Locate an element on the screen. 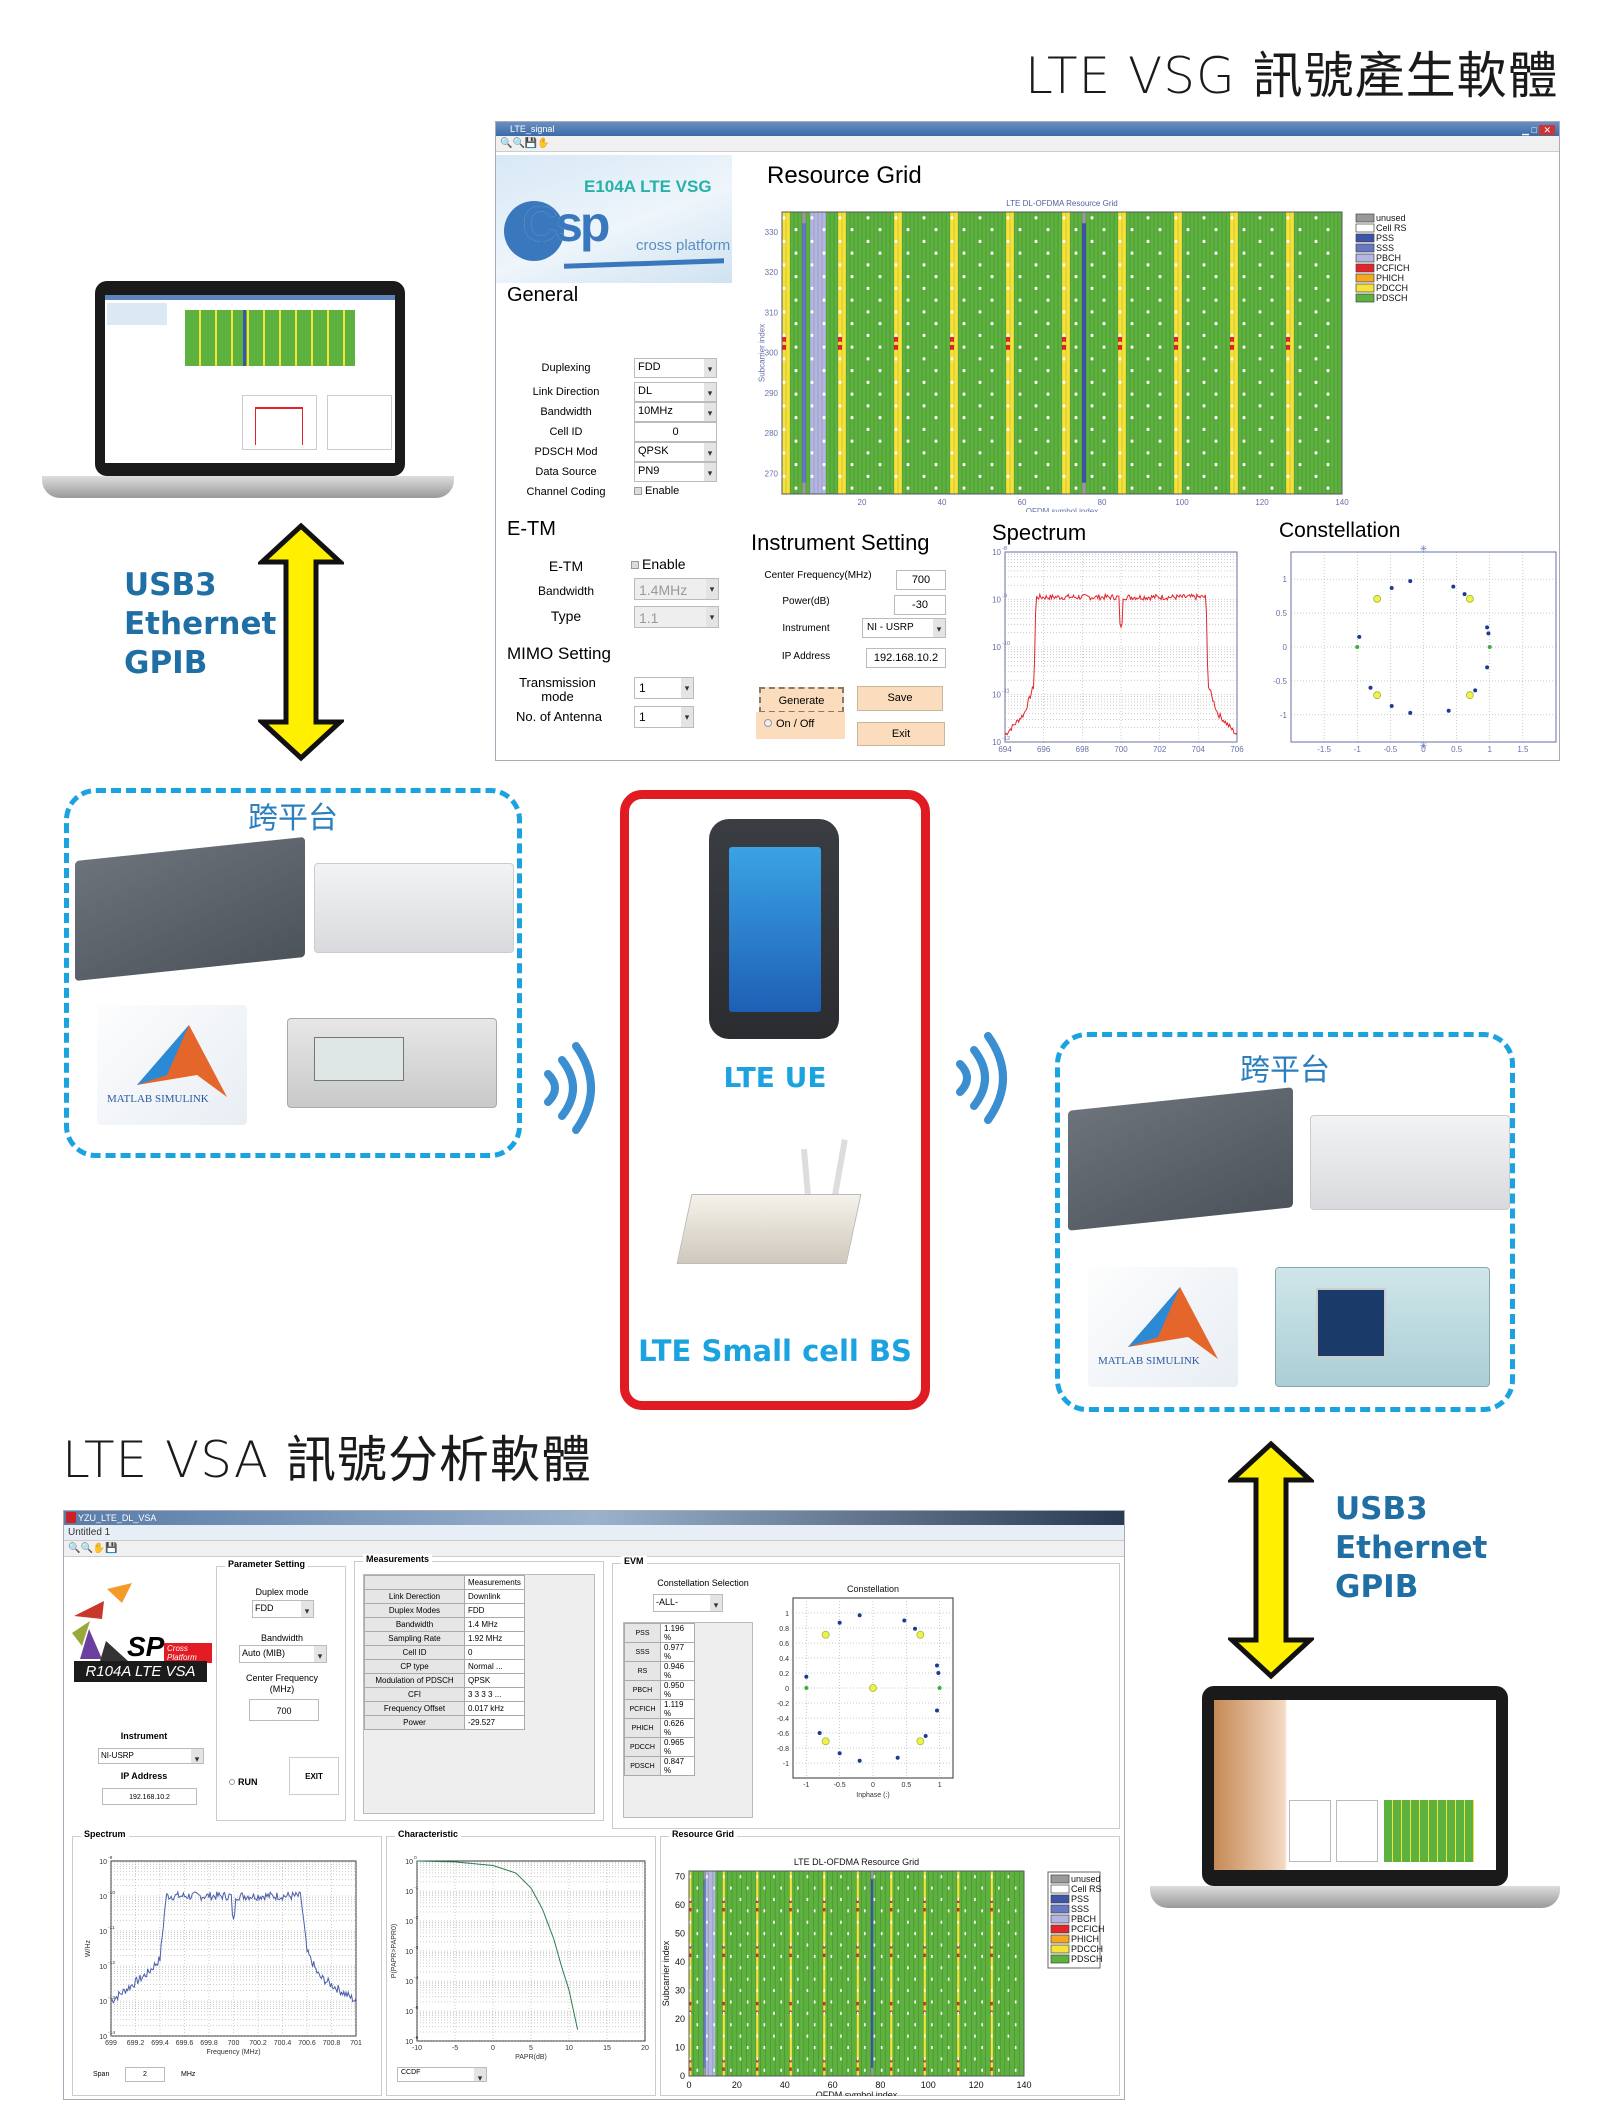  maximize-icon: □ is located at coordinates (1534, 130).